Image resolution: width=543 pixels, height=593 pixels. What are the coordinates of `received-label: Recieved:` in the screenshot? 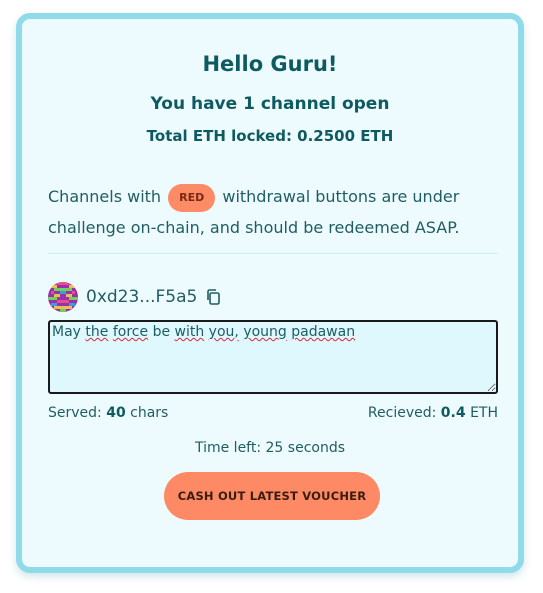 It's located at (402, 413).